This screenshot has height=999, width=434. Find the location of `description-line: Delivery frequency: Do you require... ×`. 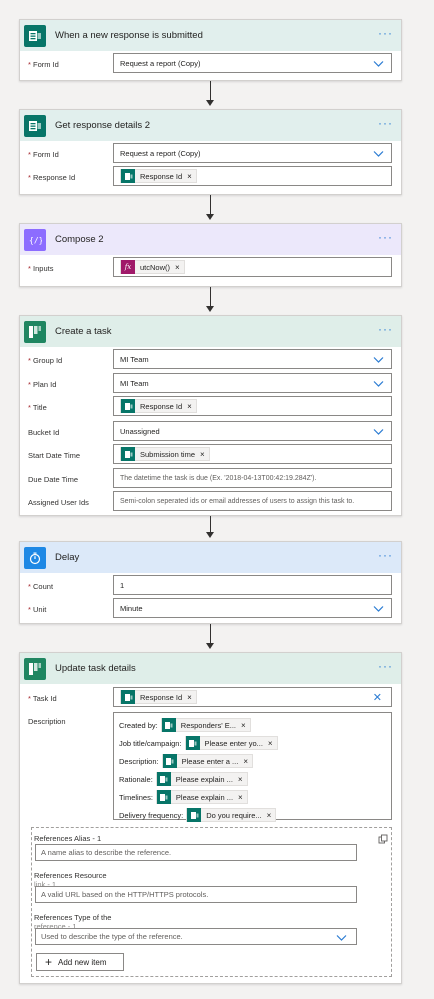

description-line: Delivery frequency: Do you require... × is located at coordinates (252, 815).